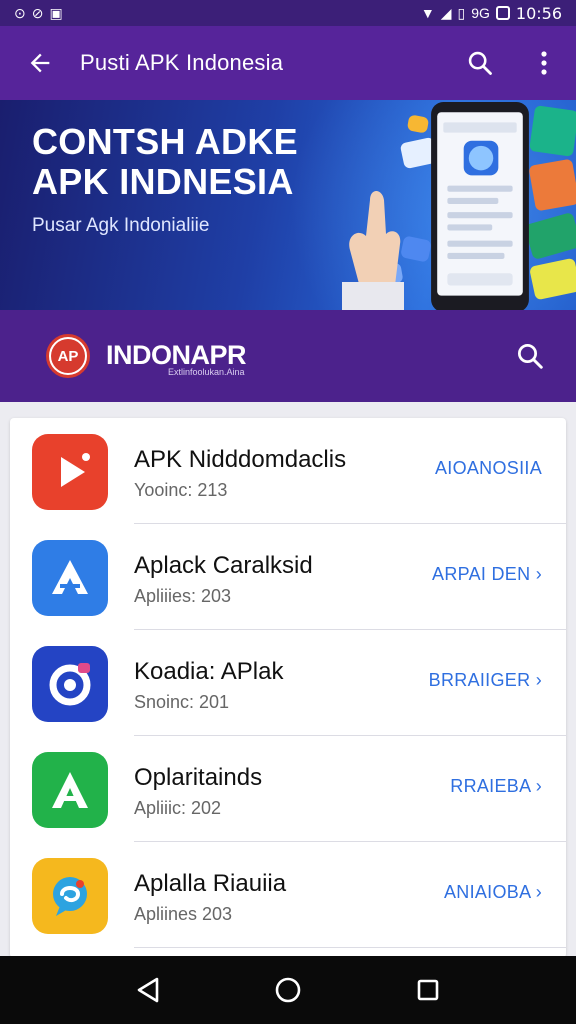  I want to click on alert-icon: ⊘, so click(37, 13).